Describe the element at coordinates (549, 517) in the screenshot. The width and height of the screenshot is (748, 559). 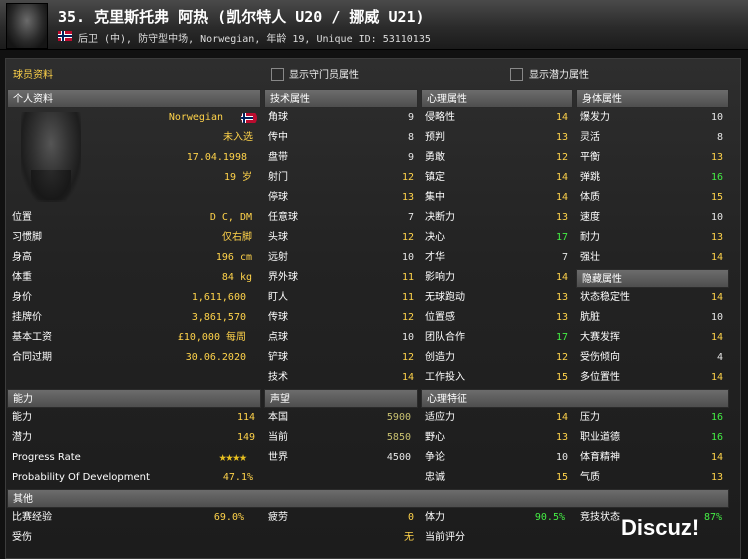
I see `other-value: 90.5%` at that location.